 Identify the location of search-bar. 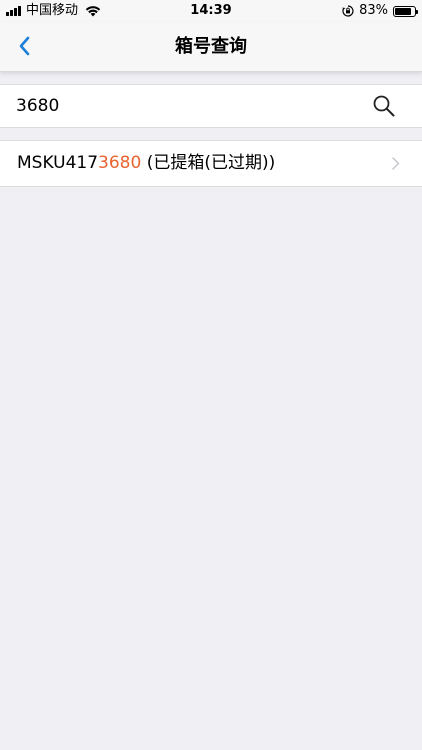
(211, 106).